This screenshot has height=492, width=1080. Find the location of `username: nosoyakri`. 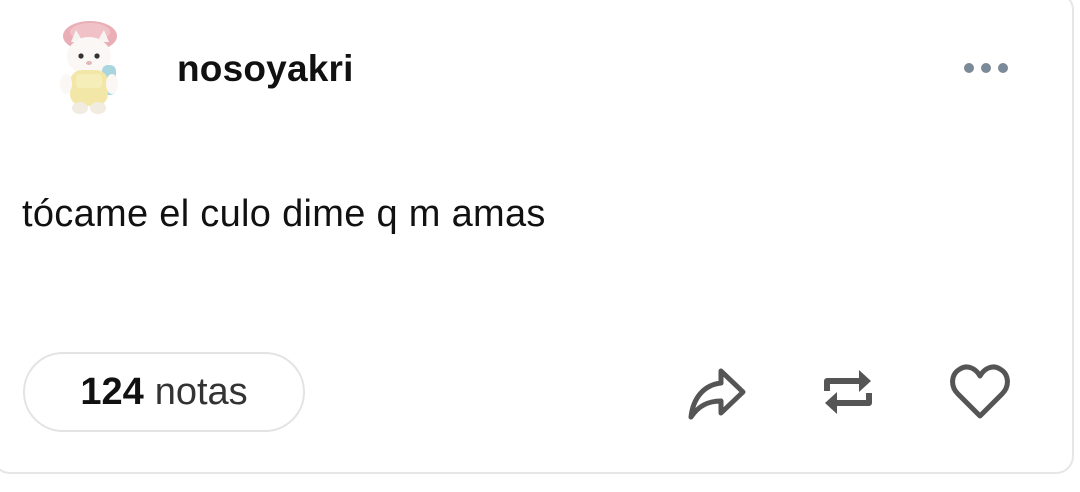

username: nosoyakri is located at coordinates (265, 69).